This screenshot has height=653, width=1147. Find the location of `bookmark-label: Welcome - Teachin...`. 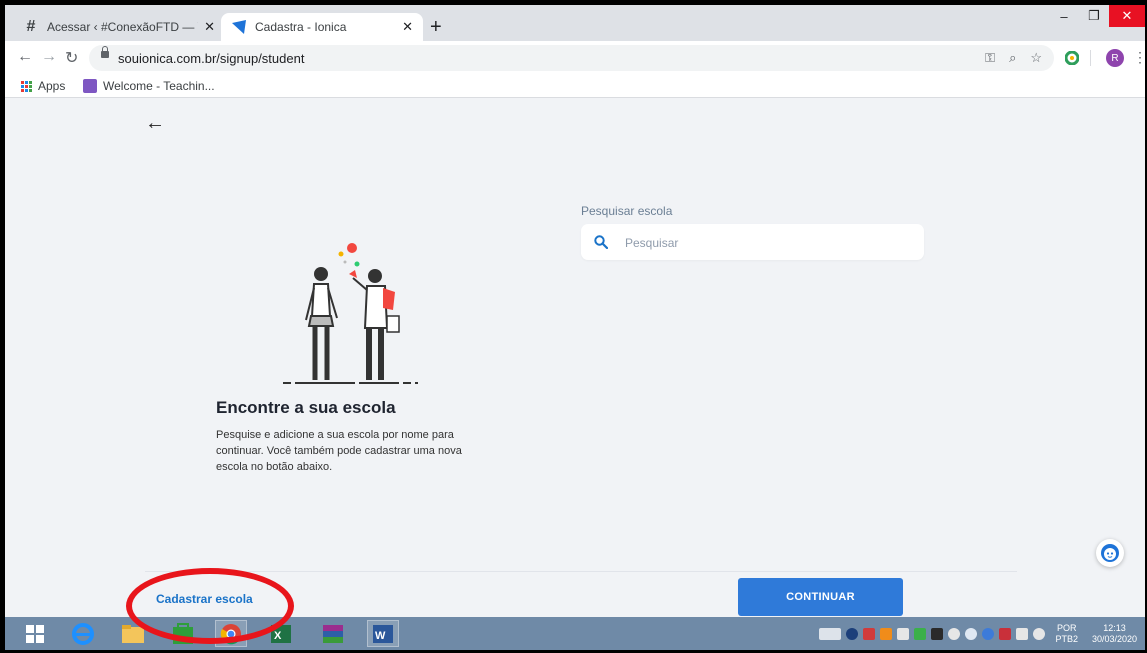

bookmark-label: Welcome - Teachin... is located at coordinates (159, 86).